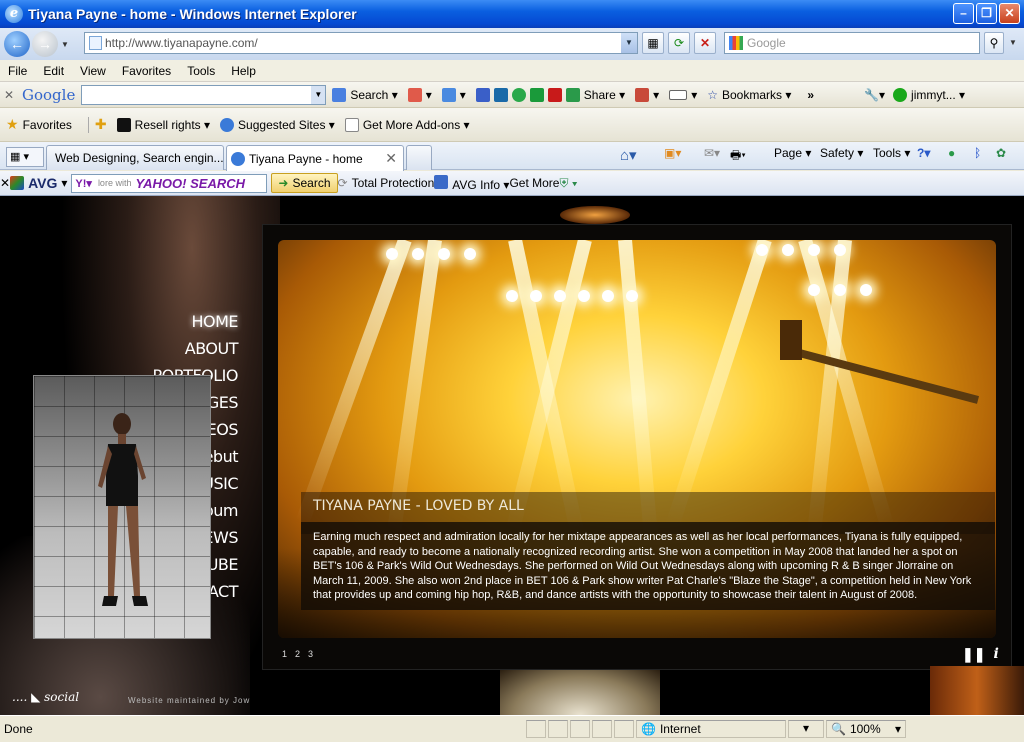 Image resolution: width=1024 pixels, height=742 pixels. I want to click on ie-icon, so click(238, 158).